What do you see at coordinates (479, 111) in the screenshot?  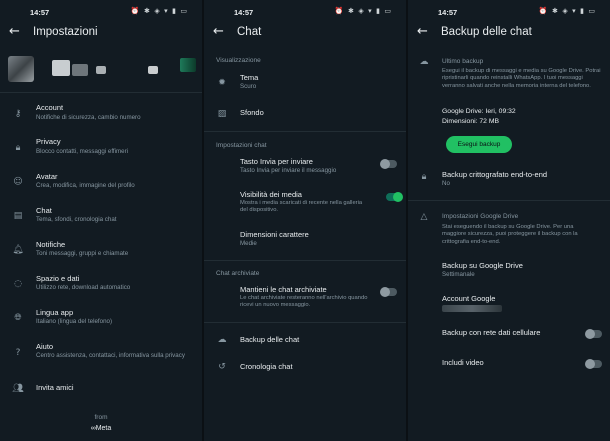 I see `backup-drive-line: Google Drive: Ieri, 09:32` at bounding box center [479, 111].